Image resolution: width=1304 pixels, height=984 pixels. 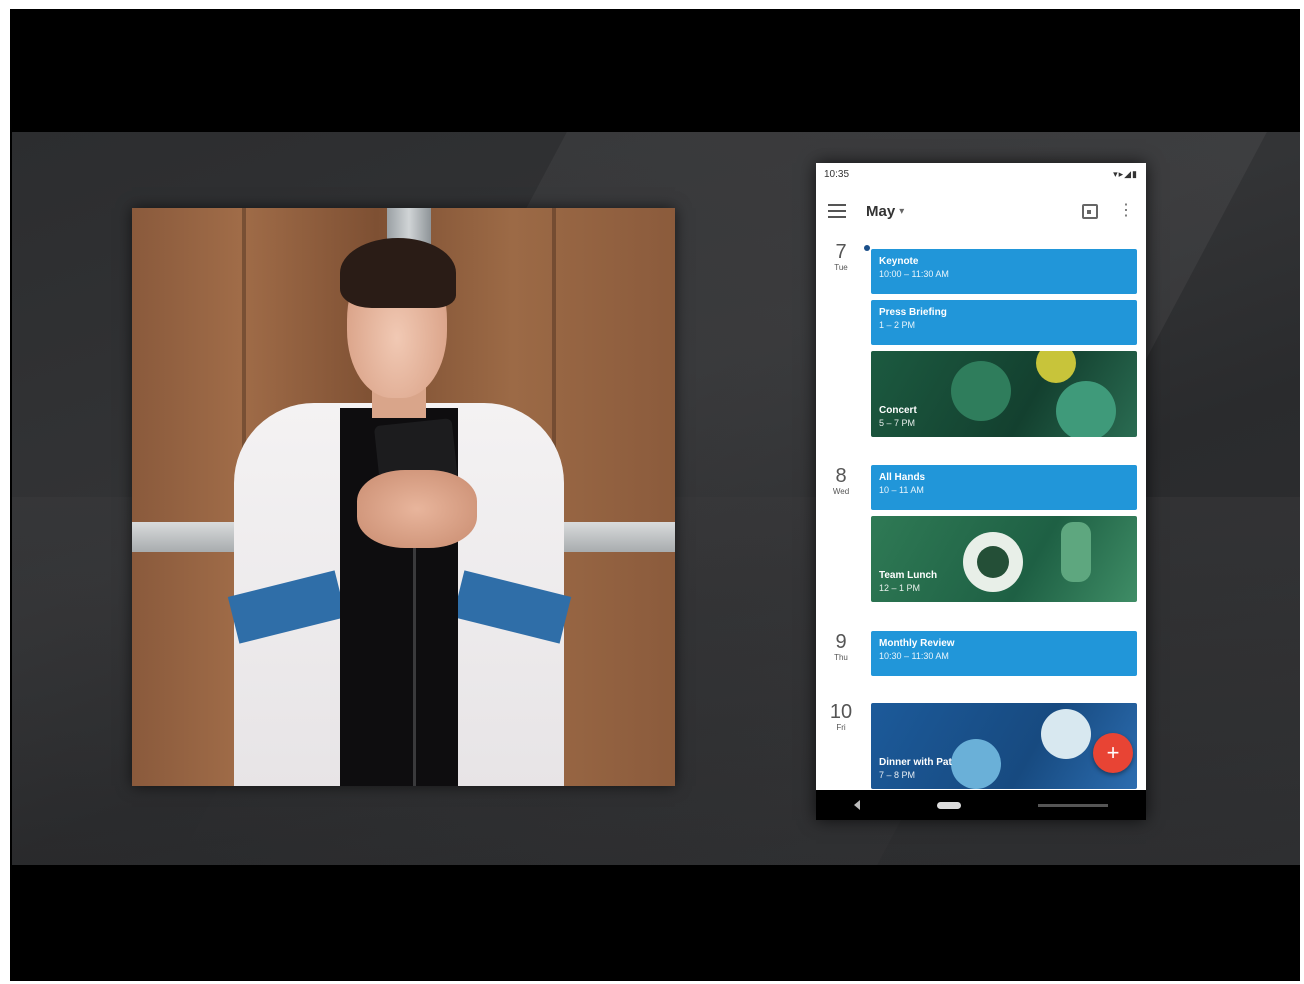 What do you see at coordinates (917, 643) in the screenshot?
I see `event-title: Monthly Review` at bounding box center [917, 643].